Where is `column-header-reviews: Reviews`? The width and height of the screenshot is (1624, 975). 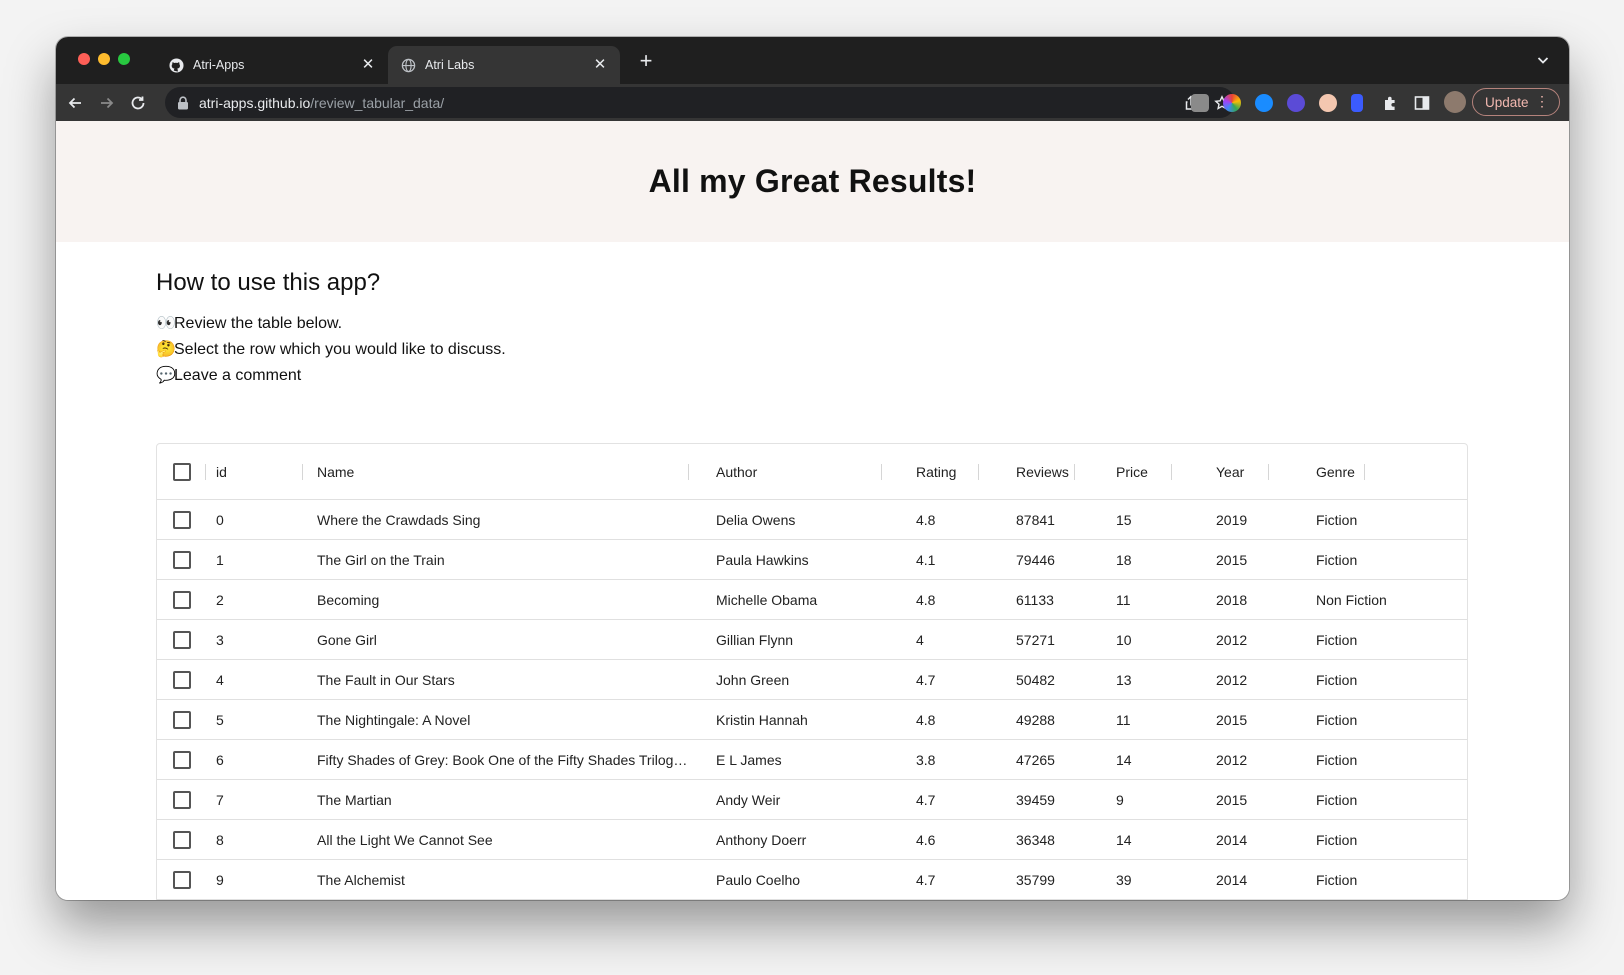
column-header-reviews: Reviews is located at coordinates (1056, 471).